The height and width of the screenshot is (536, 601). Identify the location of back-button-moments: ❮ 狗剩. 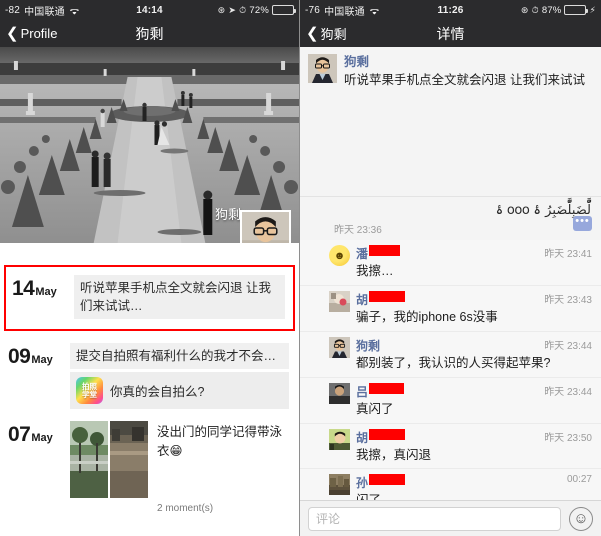
(323, 33).